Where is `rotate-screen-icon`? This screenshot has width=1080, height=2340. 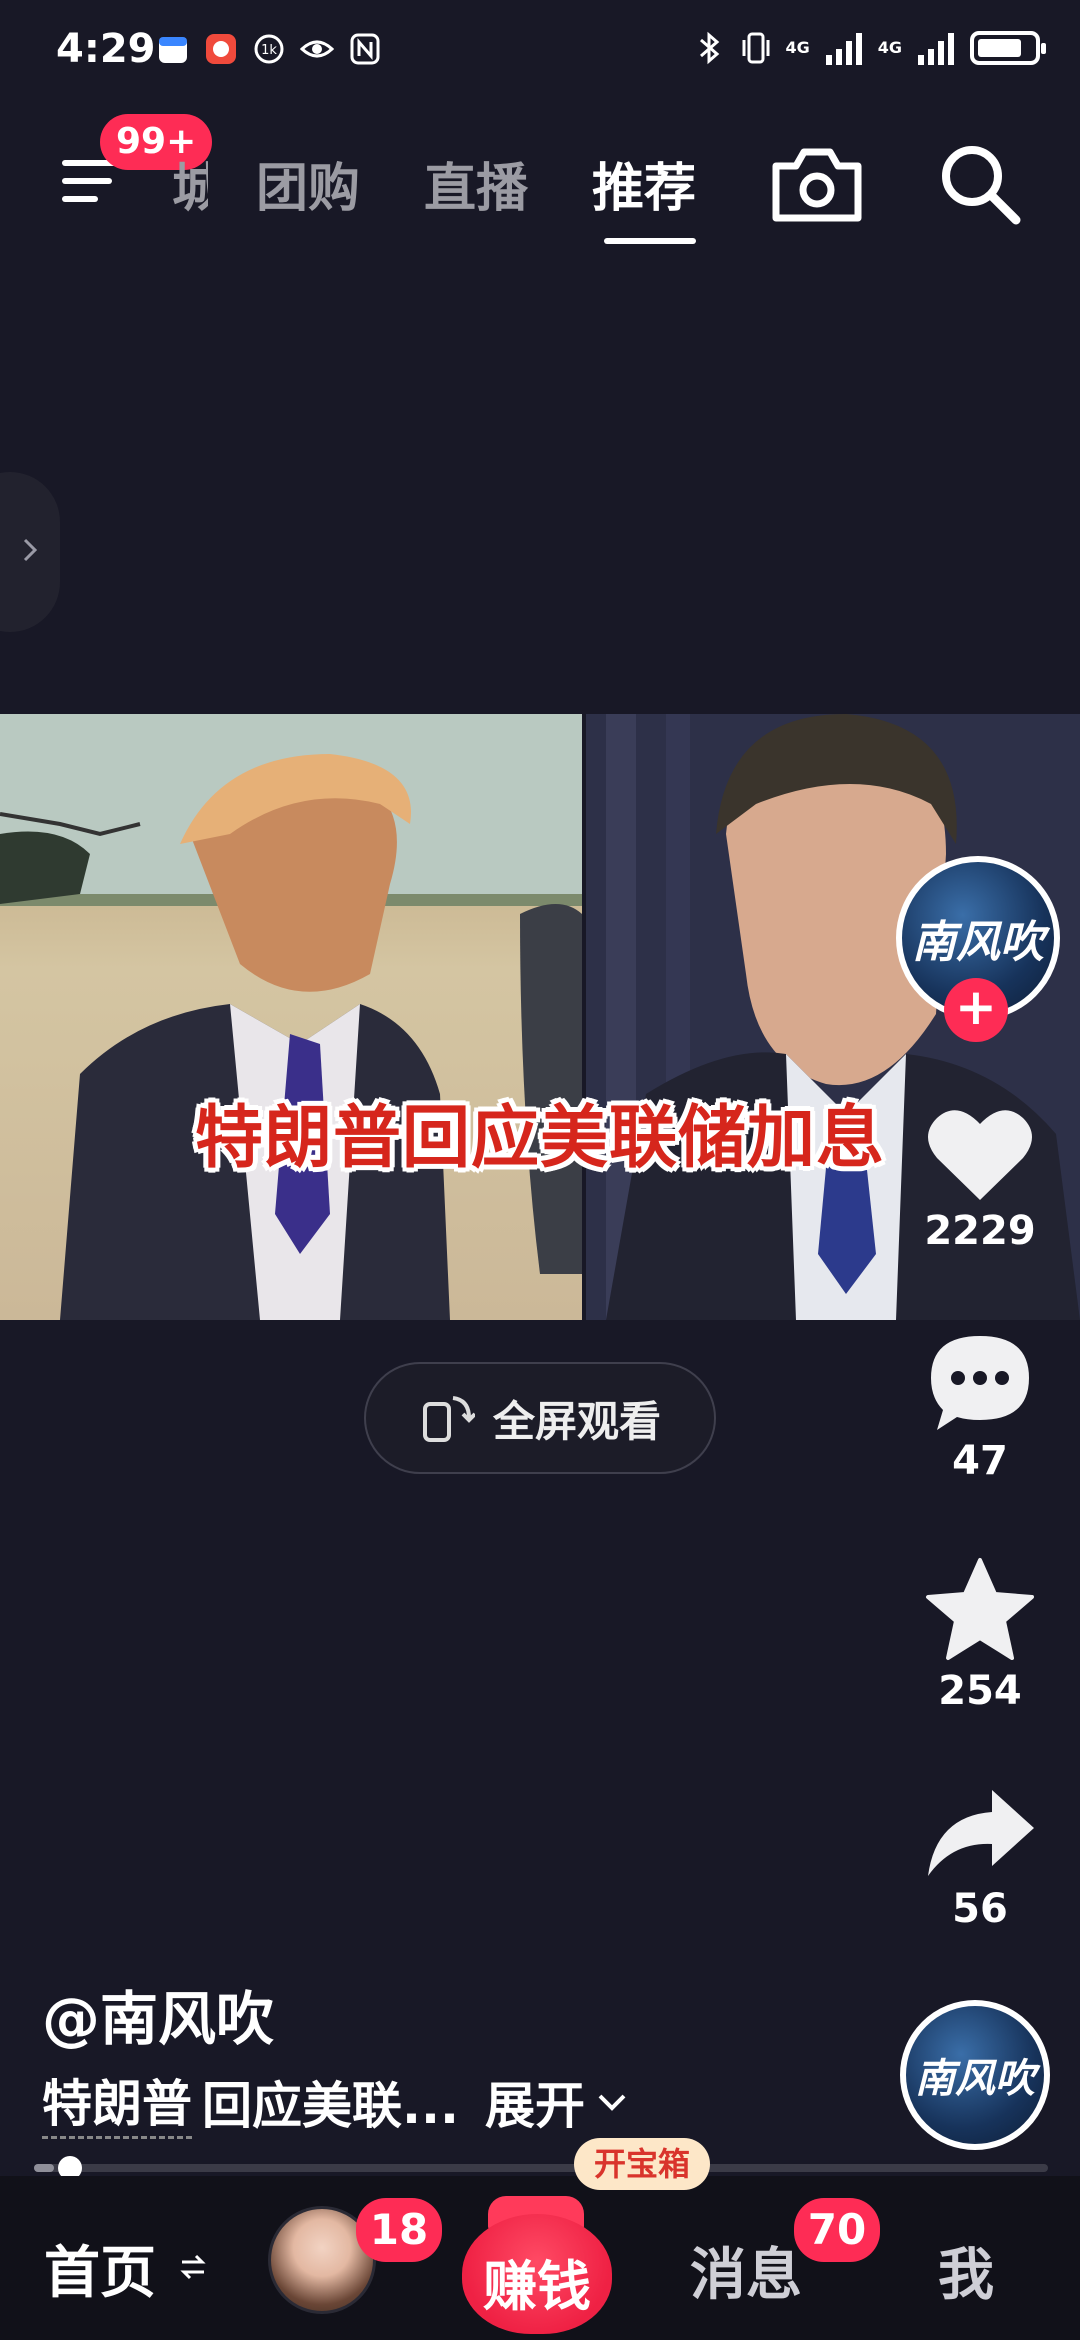
rotate-screen-icon is located at coordinates (448, 1419).